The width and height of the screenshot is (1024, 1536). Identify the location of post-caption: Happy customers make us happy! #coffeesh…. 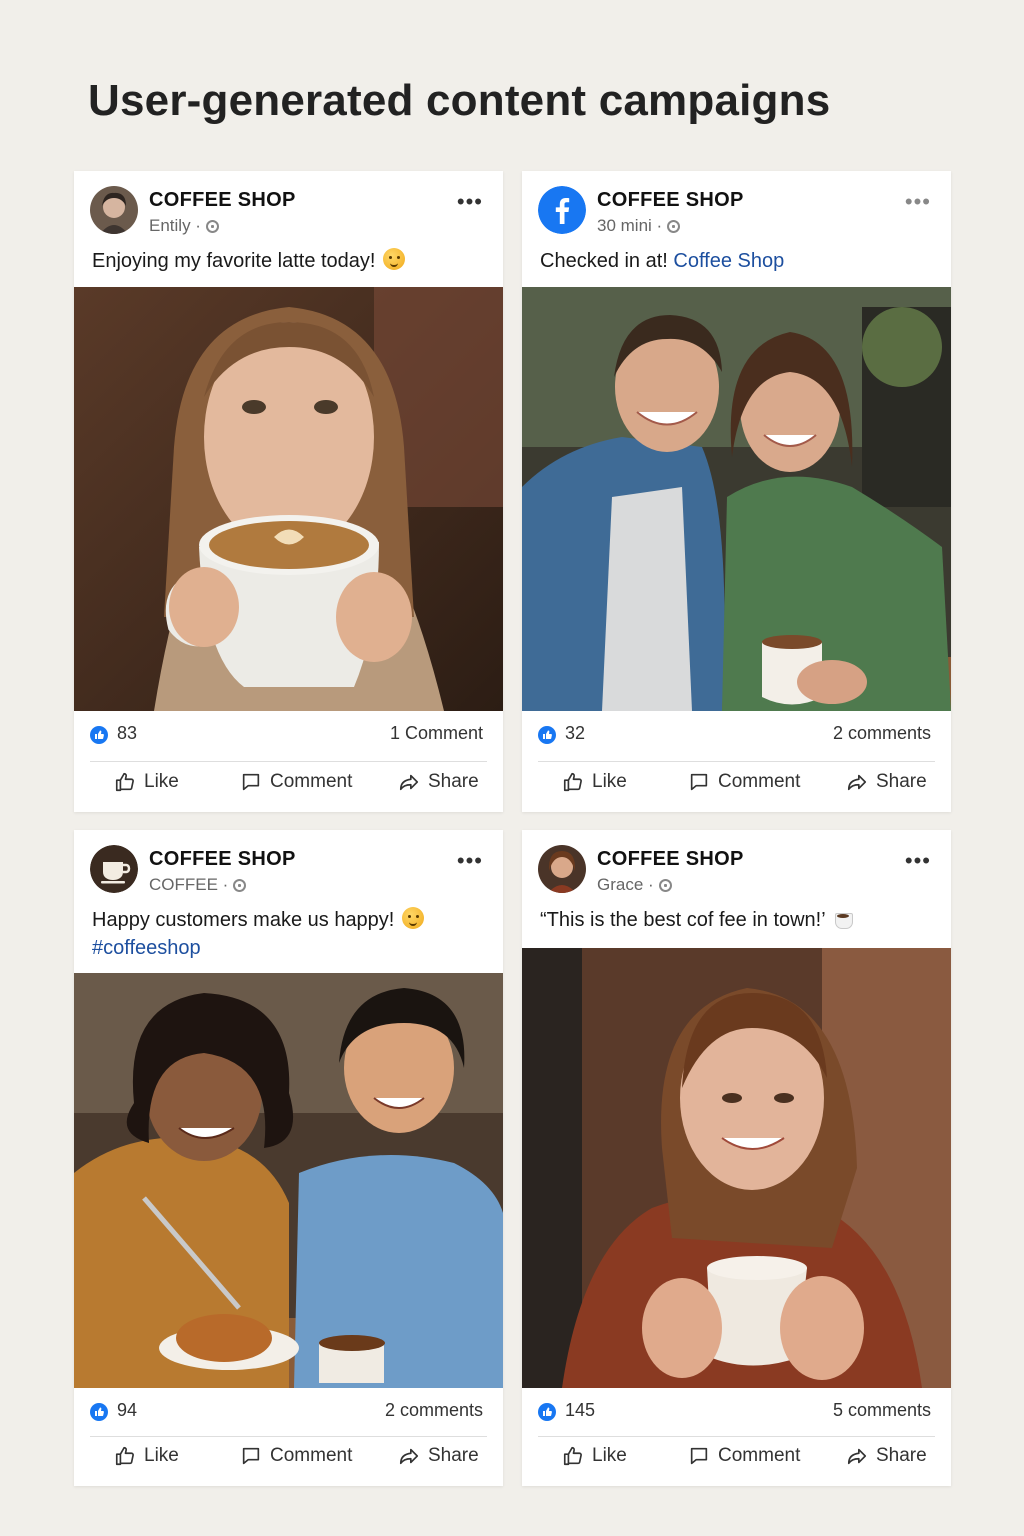
(287, 934).